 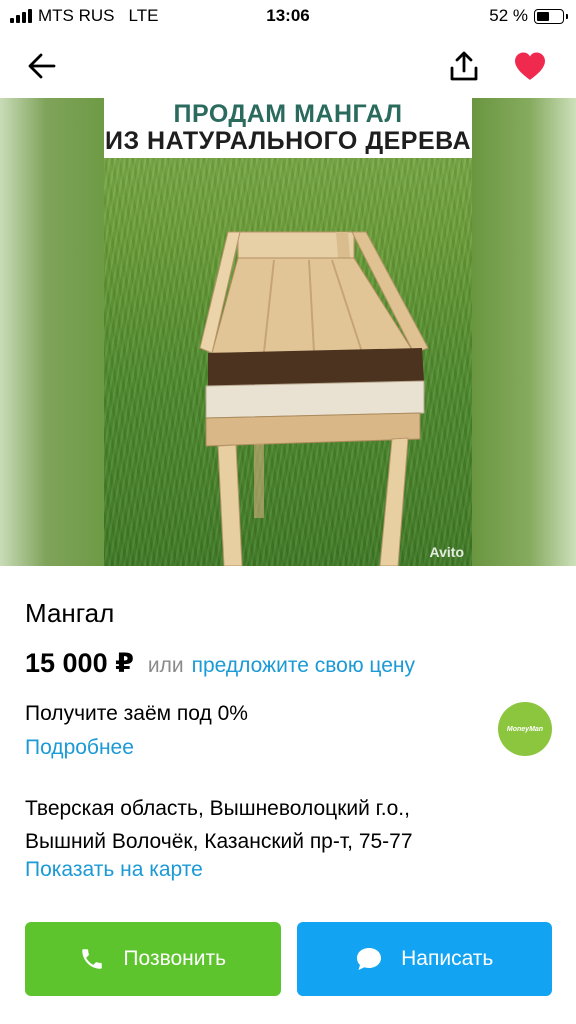 What do you see at coordinates (369, 959) in the screenshot?
I see `chat-bubble-icon` at bounding box center [369, 959].